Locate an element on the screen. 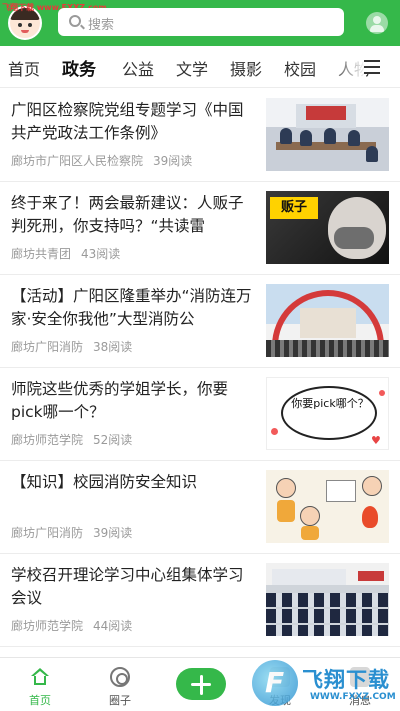  article-meta: 廊坊共青团 43阅读 is located at coordinates (65, 253).